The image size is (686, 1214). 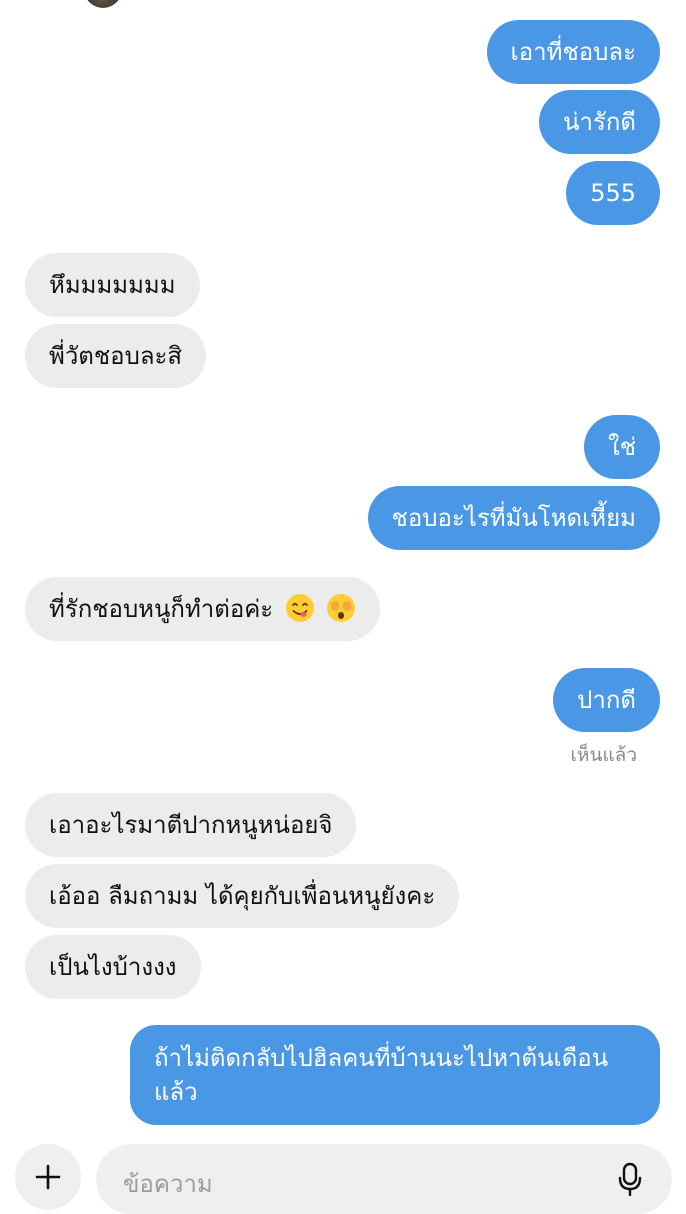 I want to click on message-composer: ข้อความ, so click(x=343, y=1177).